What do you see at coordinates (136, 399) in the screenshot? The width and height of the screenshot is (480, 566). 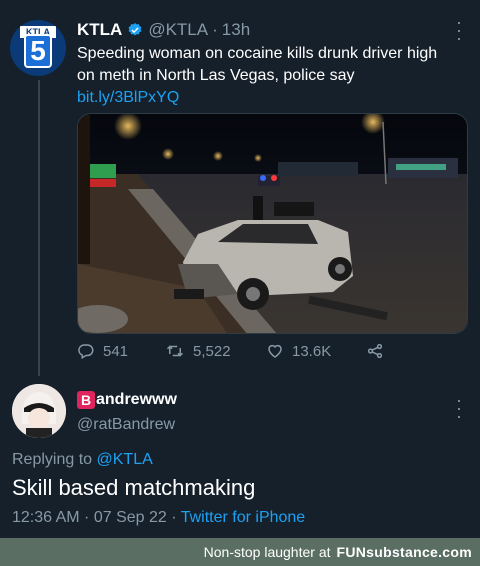 I see `reply-author-display-name: andrewww` at bounding box center [136, 399].